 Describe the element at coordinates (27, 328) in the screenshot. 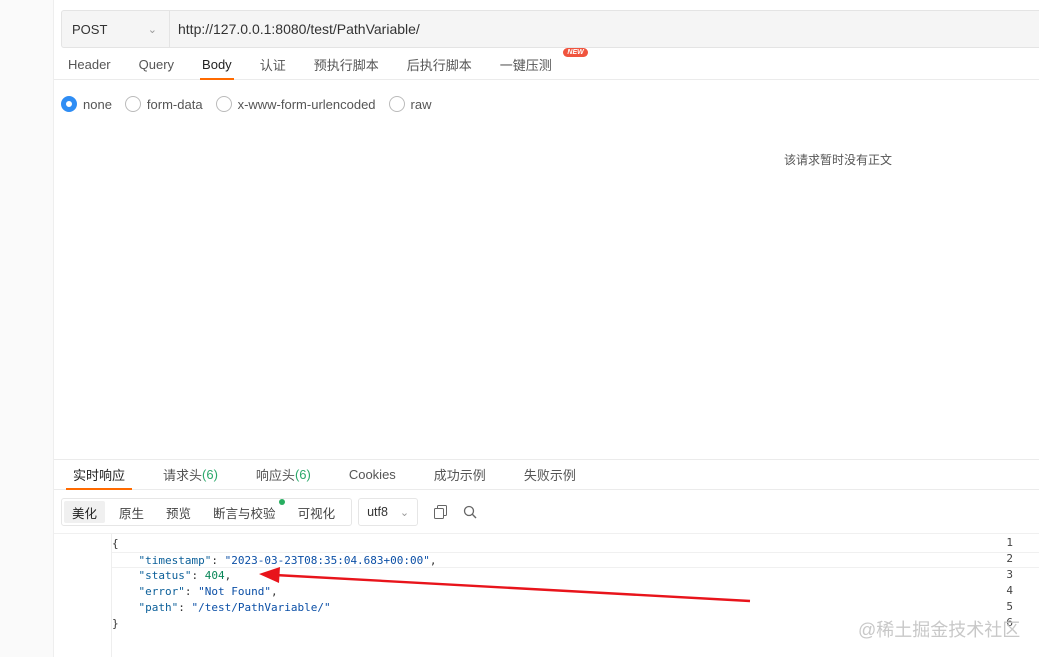

I see `left-sidebar-gutter` at that location.